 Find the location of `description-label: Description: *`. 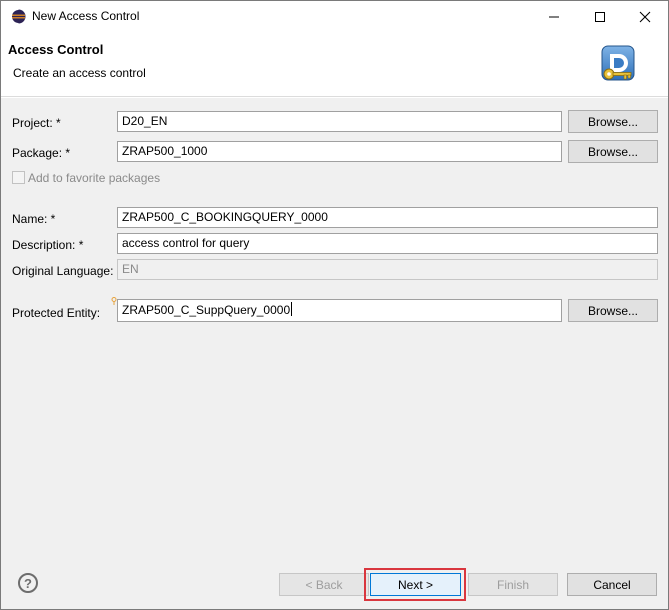

description-label: Description: * is located at coordinates (48, 245).